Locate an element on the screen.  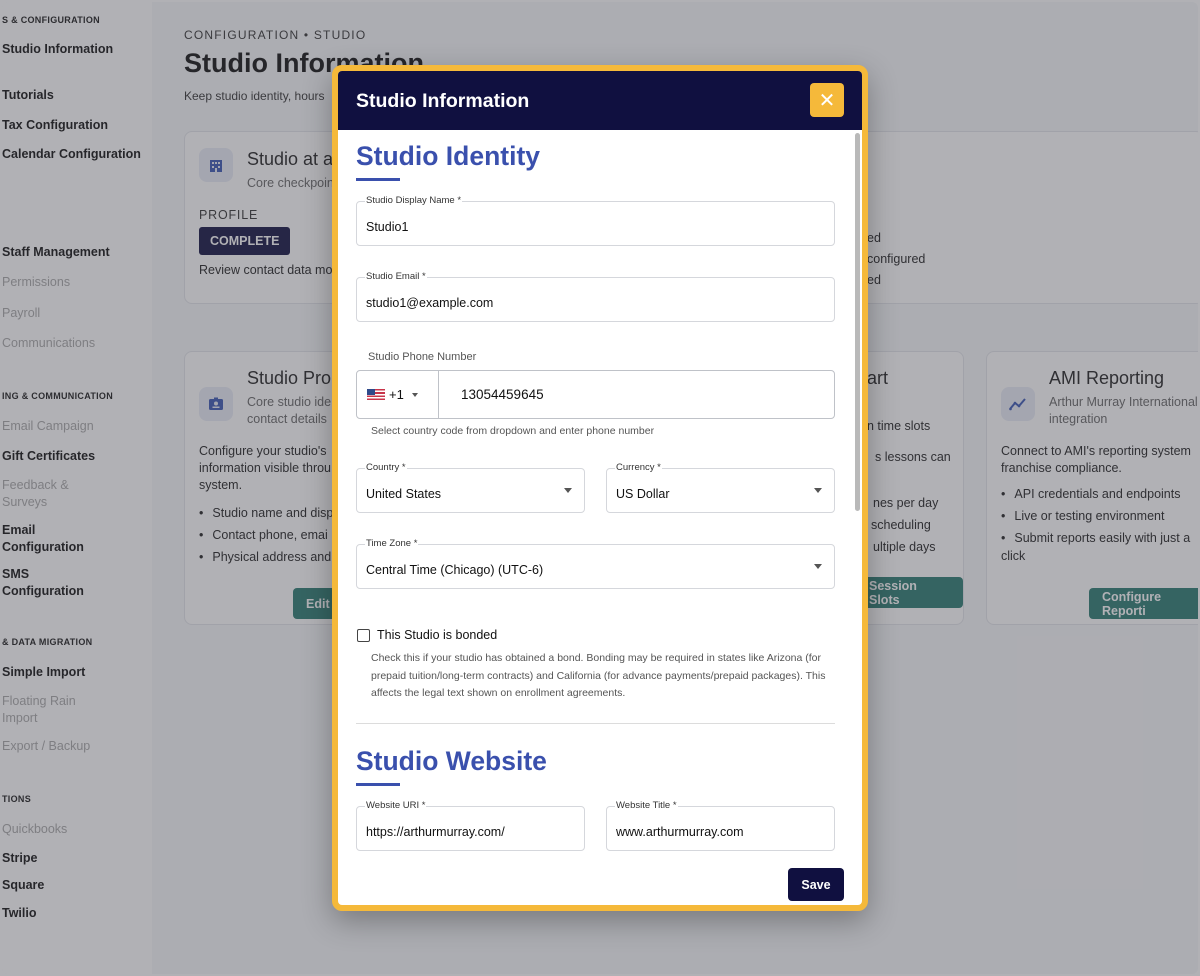
website-title-field: Website Title * www.arthurmurray.com is located at coordinates (720, 825).